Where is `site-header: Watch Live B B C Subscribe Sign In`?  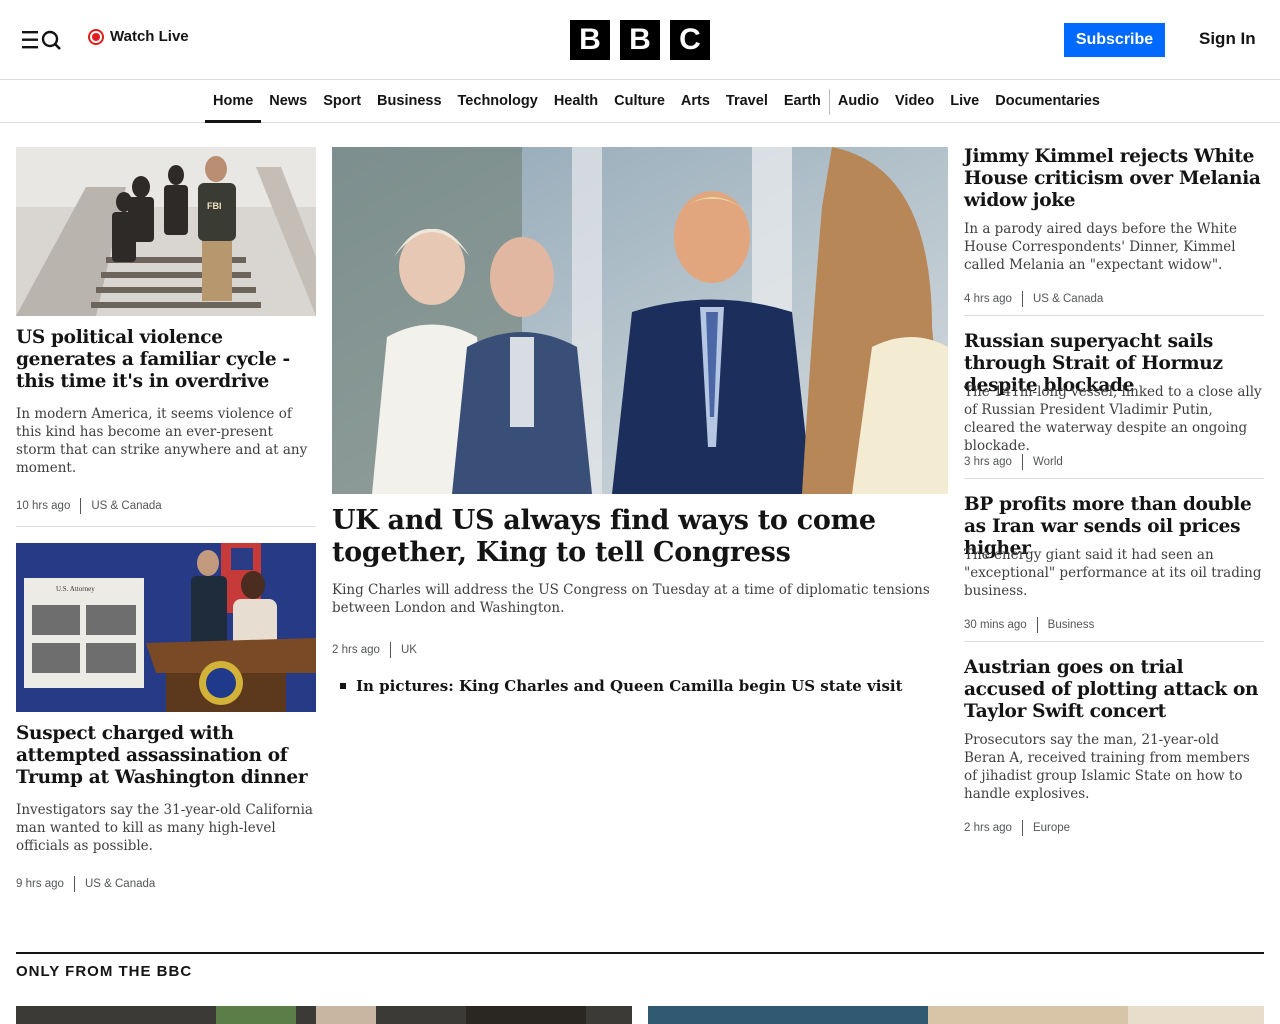 site-header: Watch Live B B C Subscribe Sign In is located at coordinates (640, 40).